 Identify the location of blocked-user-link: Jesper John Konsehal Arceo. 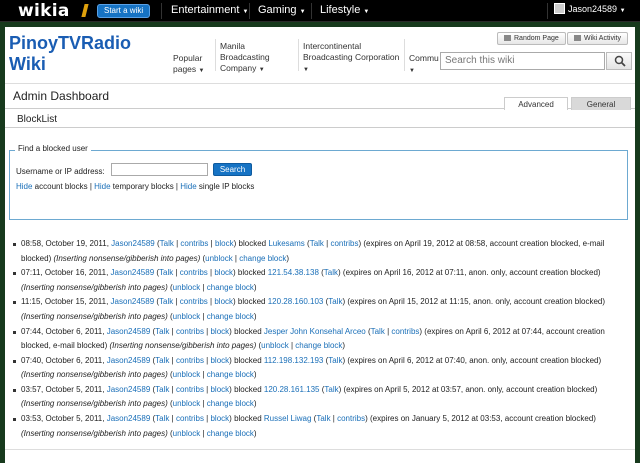
(315, 331).